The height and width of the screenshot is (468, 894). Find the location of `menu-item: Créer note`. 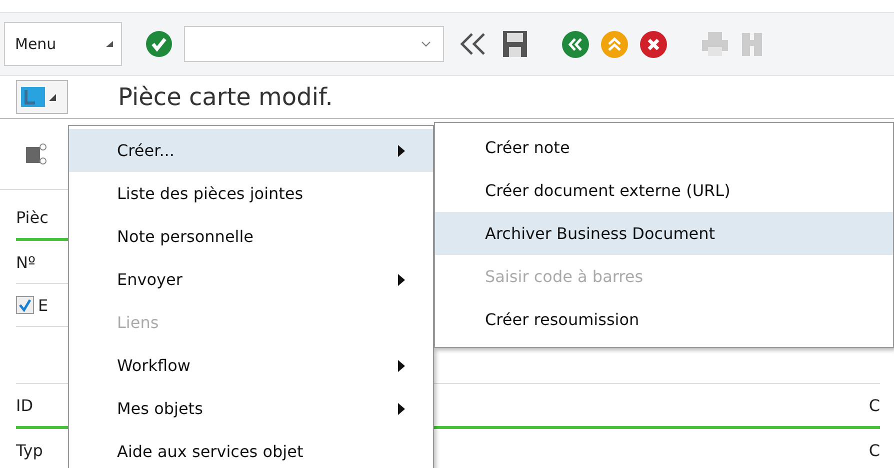

menu-item: Créer note is located at coordinates (664, 147).